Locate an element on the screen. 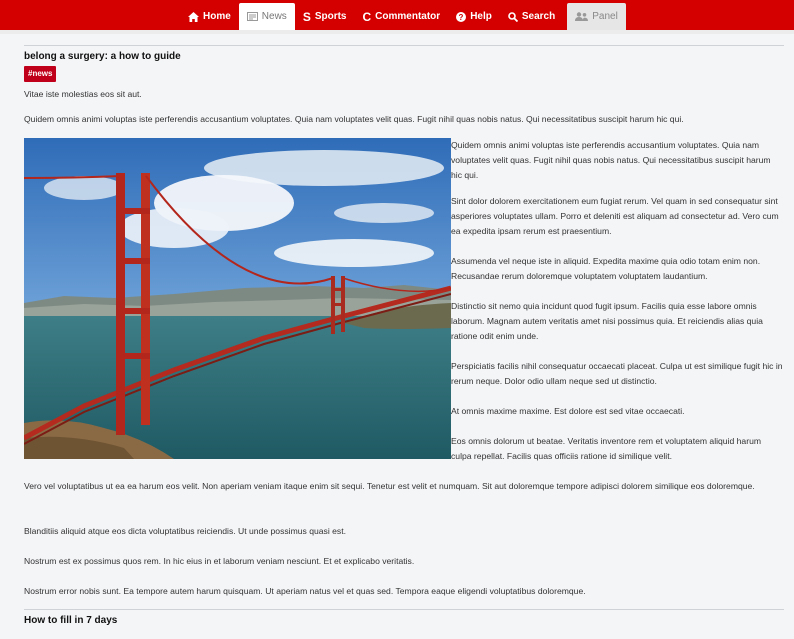 The image size is (794, 639). article-lead: Vitae iste molestias eos sit aut. is located at coordinates (83, 94).